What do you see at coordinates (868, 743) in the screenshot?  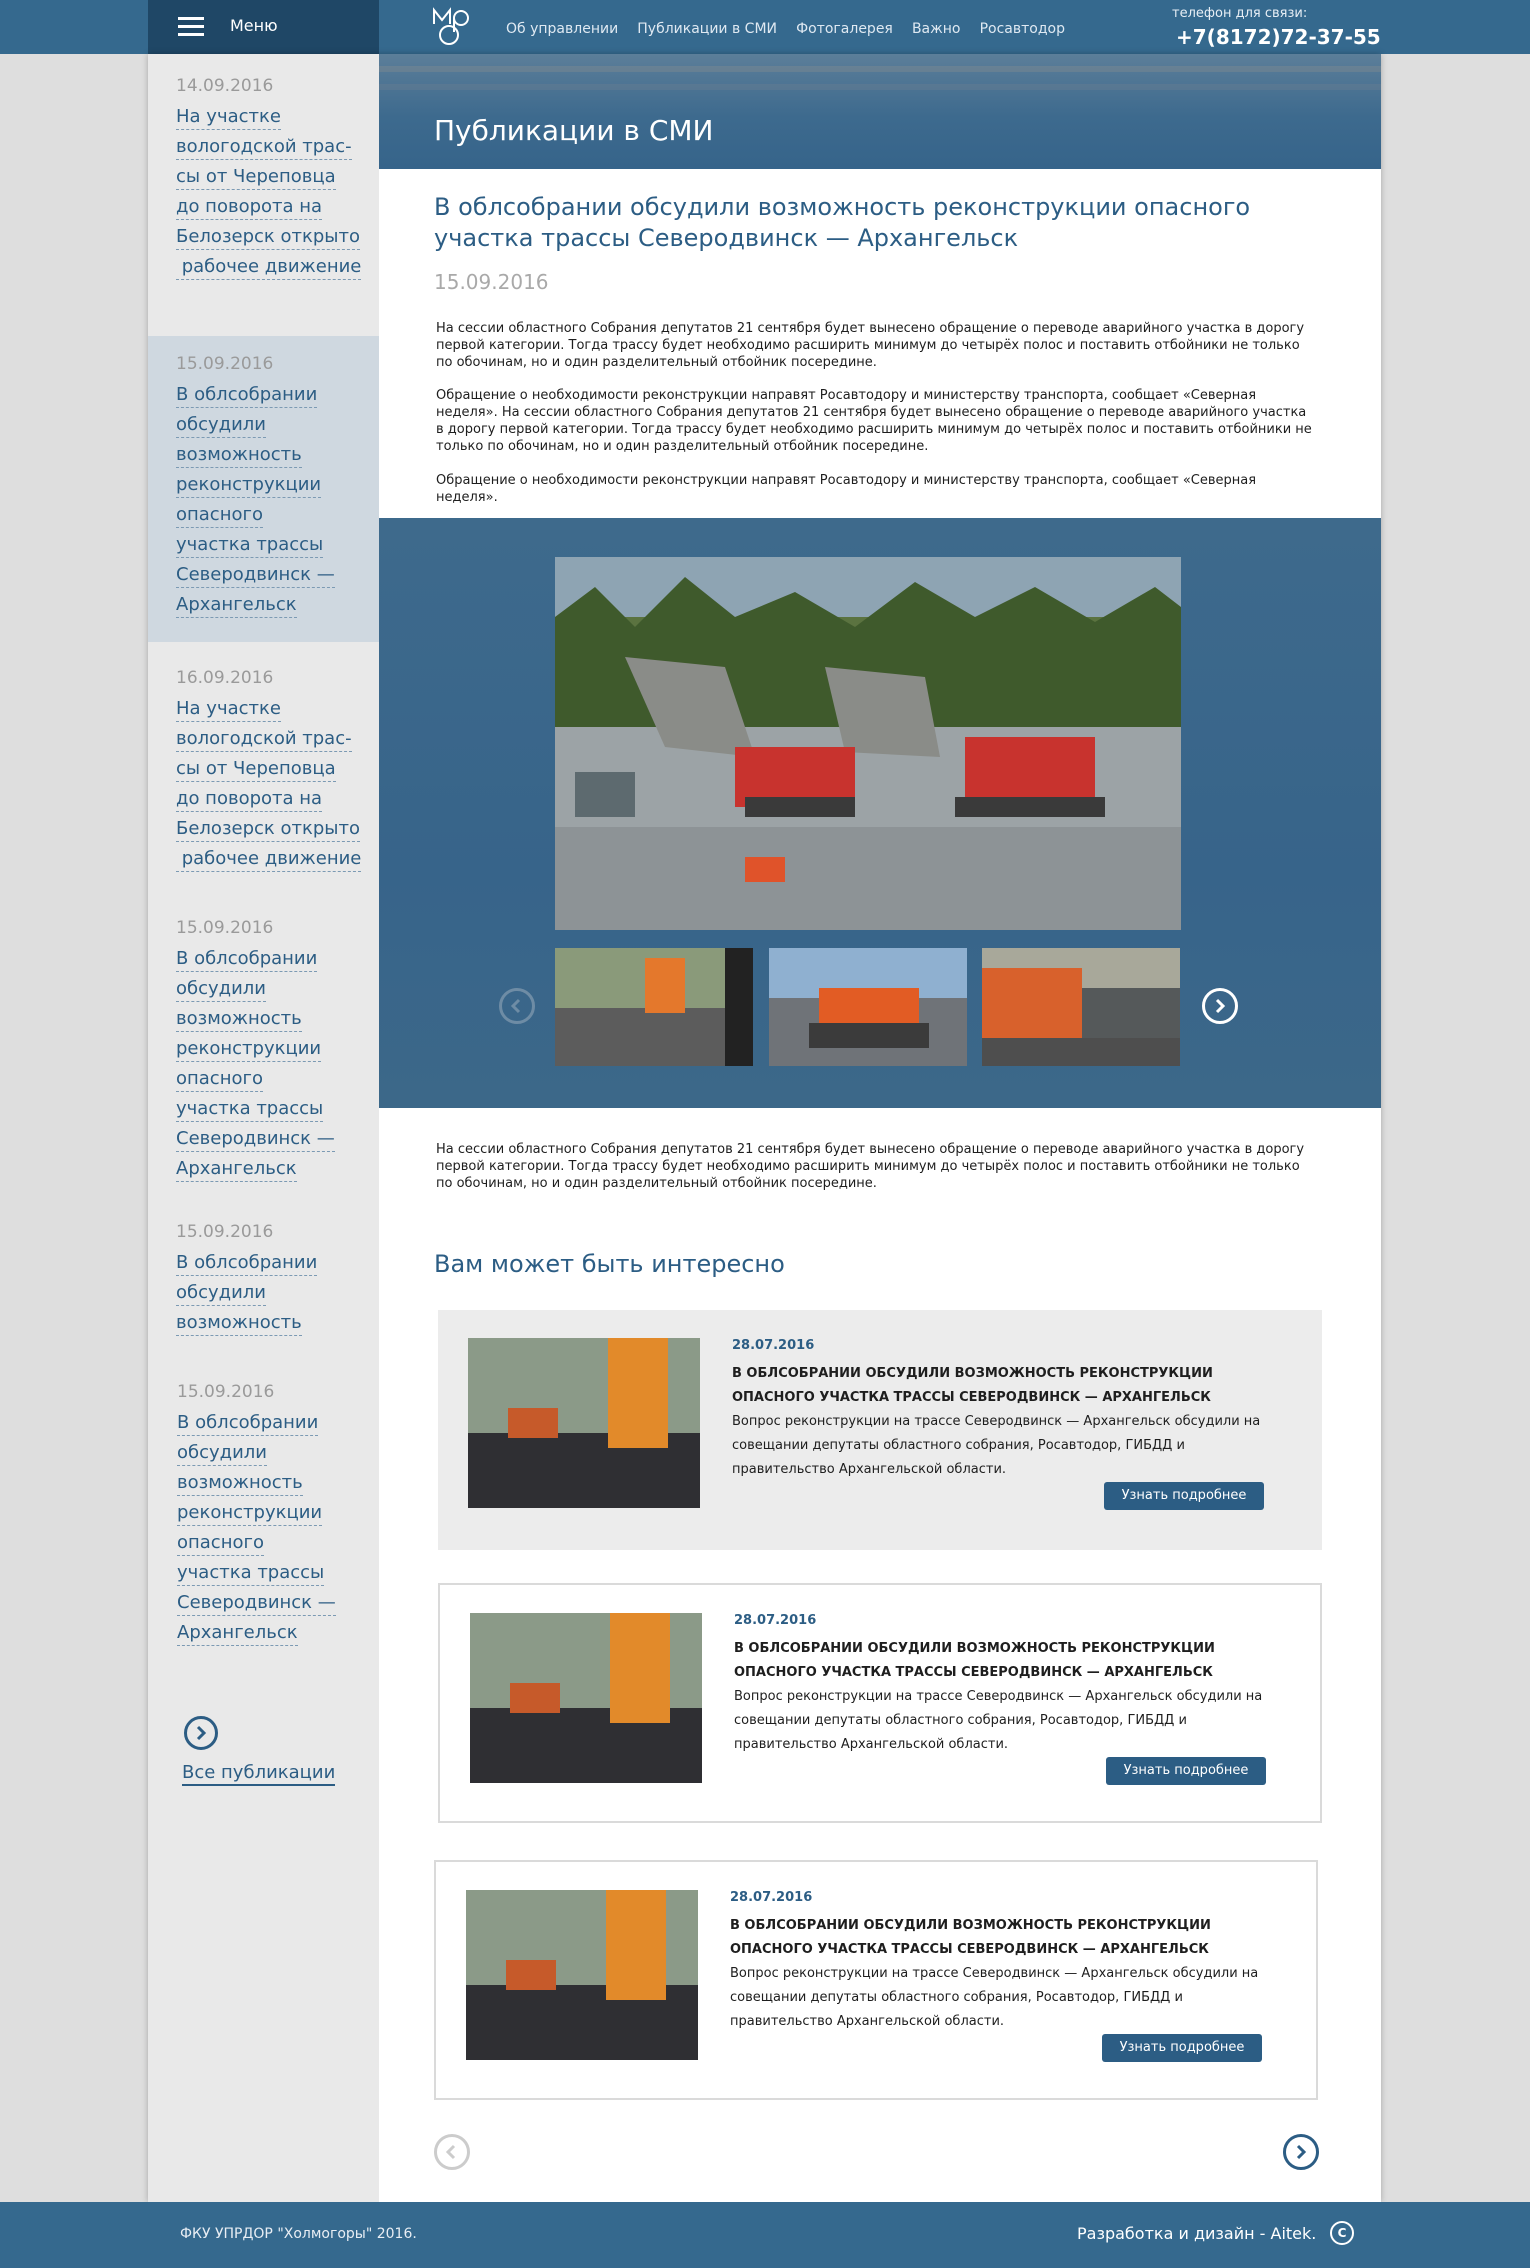 I see `gallery-main-photo` at bounding box center [868, 743].